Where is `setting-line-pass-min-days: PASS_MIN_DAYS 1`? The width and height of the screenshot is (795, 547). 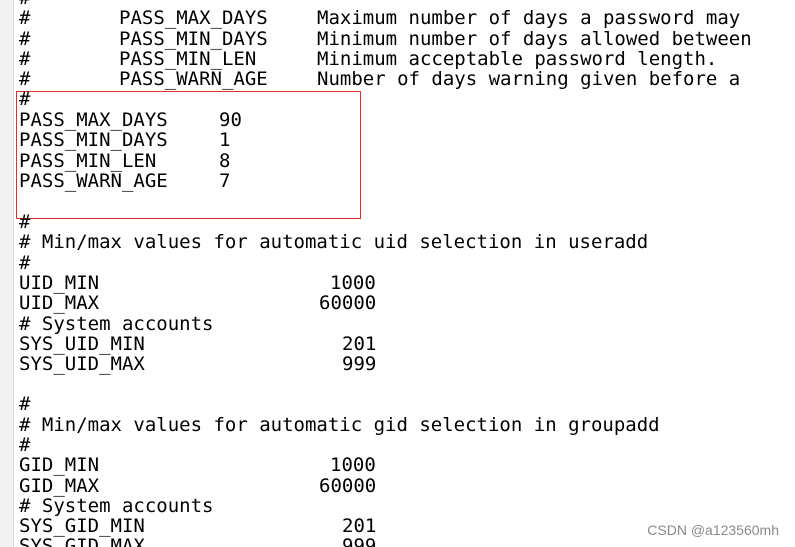 setting-line-pass-min-days: PASS_MIN_DAYS 1 is located at coordinates (124, 140).